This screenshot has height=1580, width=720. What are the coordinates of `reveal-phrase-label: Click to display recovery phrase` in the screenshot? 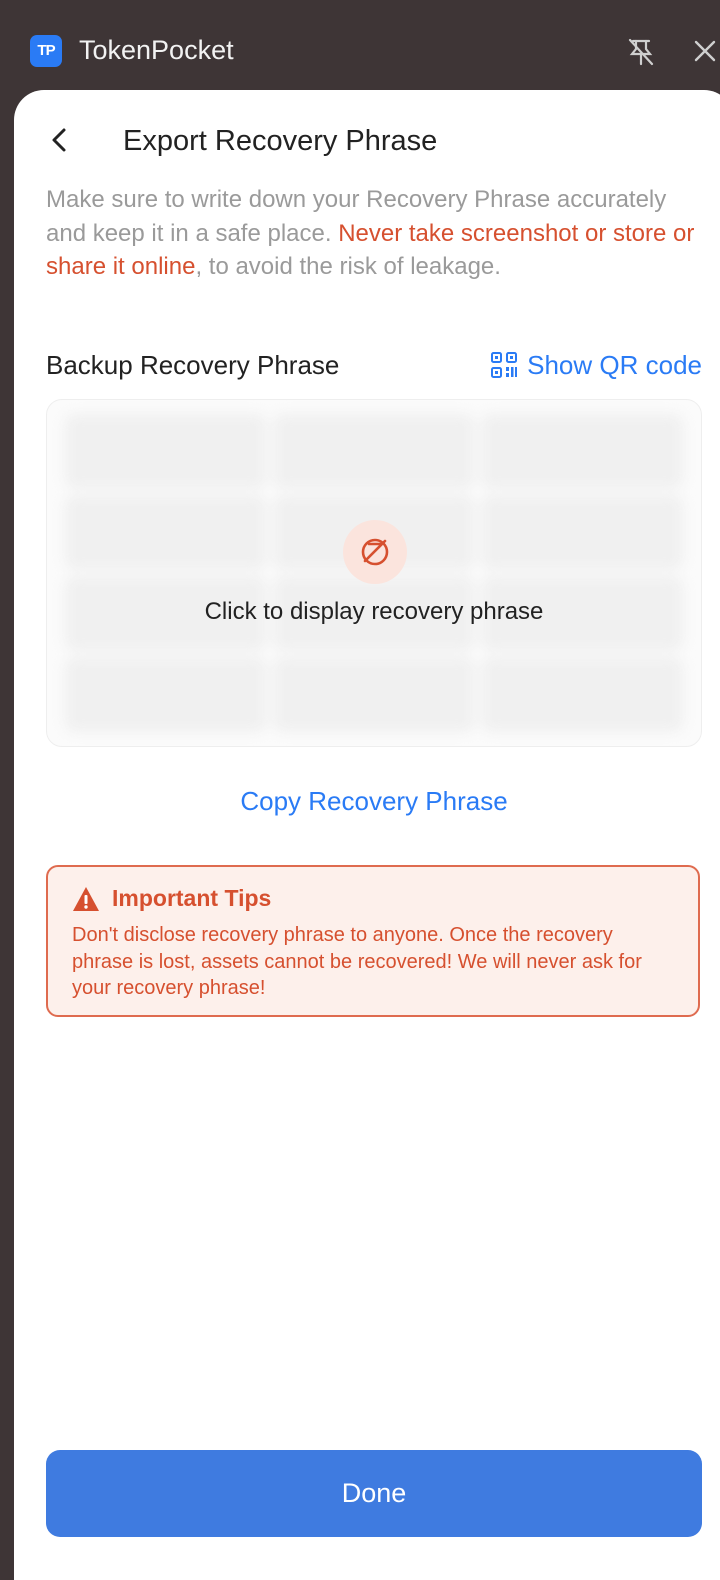 It's located at (374, 612).